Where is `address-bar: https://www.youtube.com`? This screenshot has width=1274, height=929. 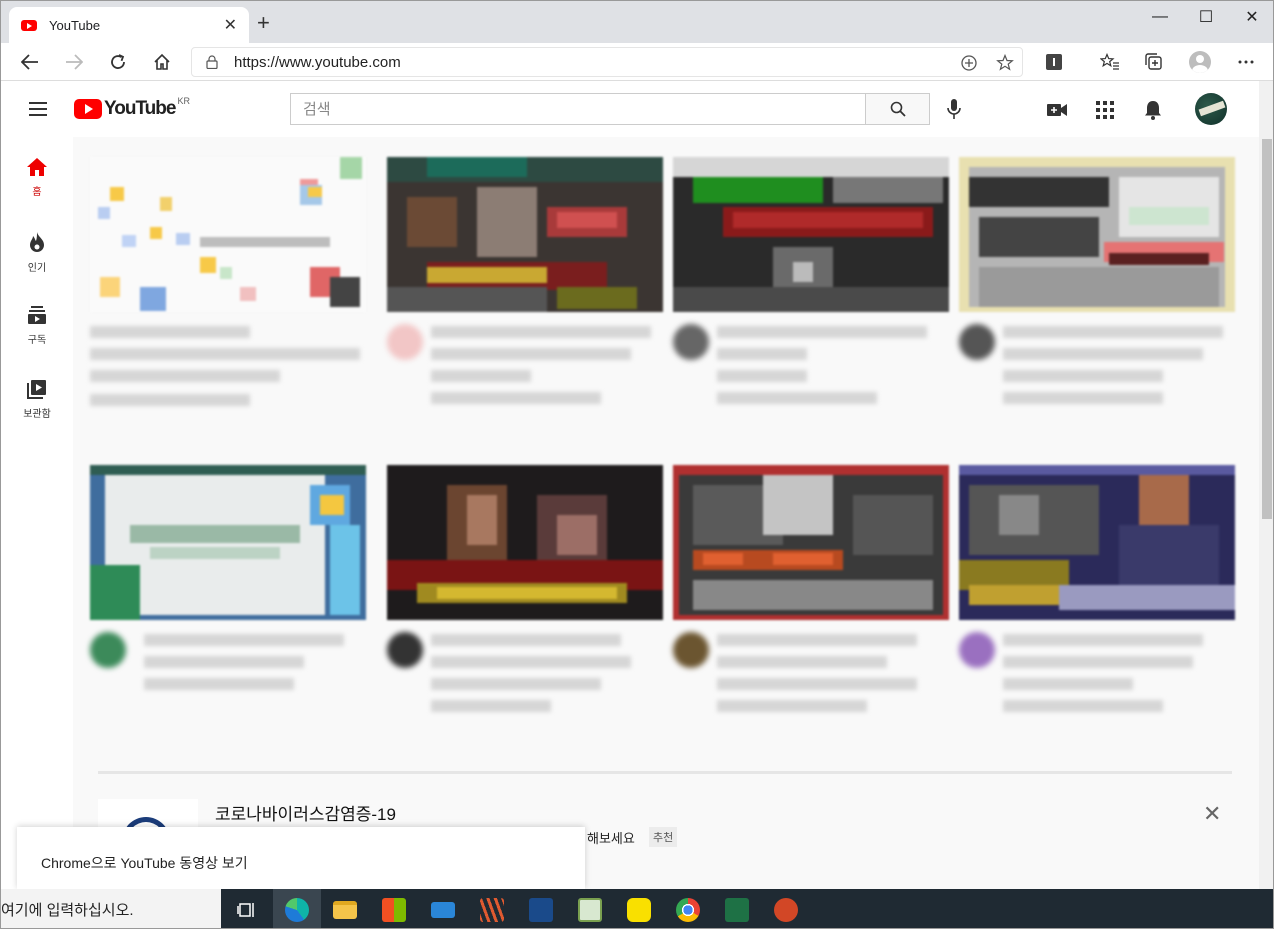 address-bar: https://www.youtube.com is located at coordinates (607, 62).